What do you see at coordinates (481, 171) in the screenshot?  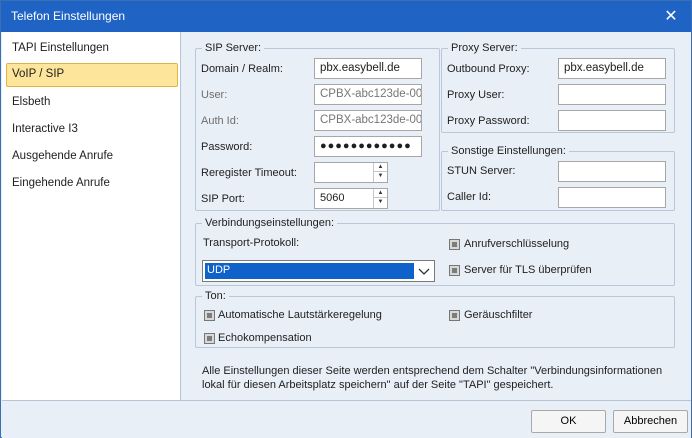 I see `stun-server-label: STUN Server:` at bounding box center [481, 171].